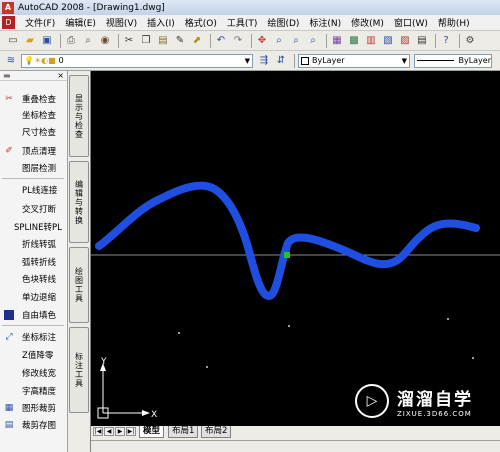  What do you see at coordinates (34, 115) in the screenshot?
I see `tool-coordinate-check: 坐标检查` at bounding box center [34, 115].